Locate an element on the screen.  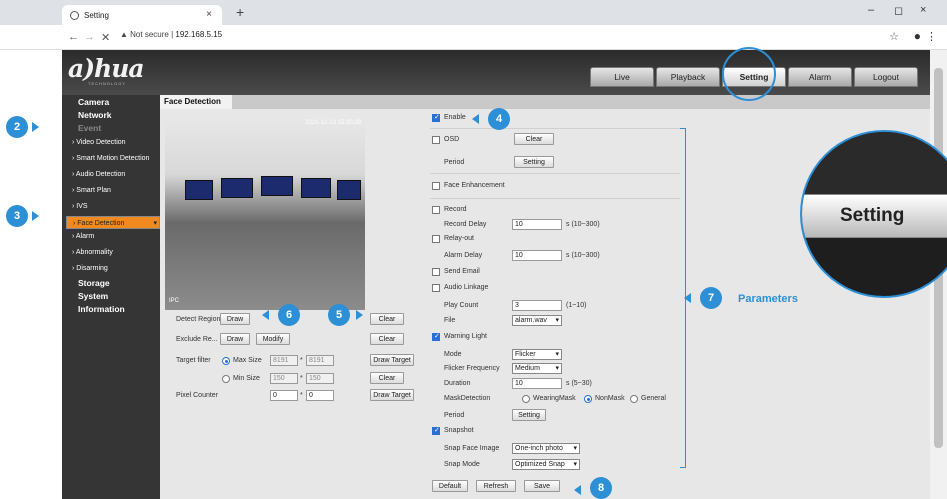
mode-select: Flicker is located at coordinates (537, 354).